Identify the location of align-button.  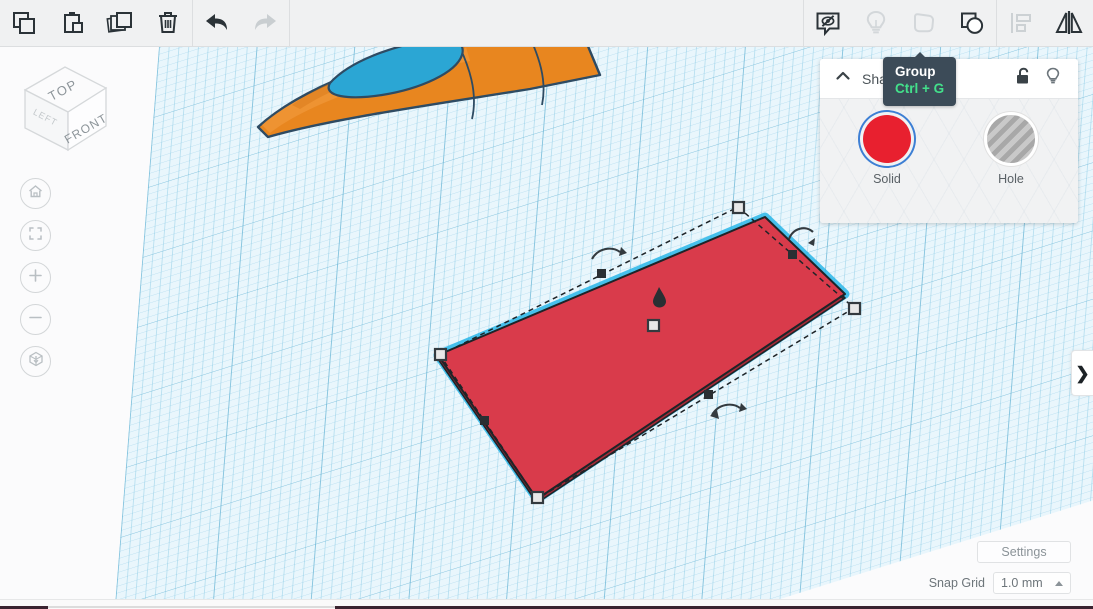
(1021, 23).